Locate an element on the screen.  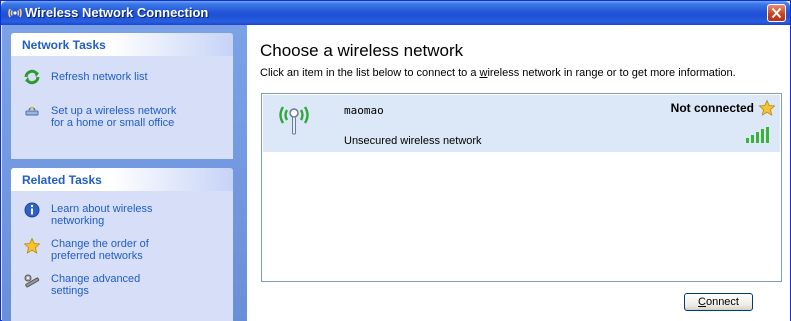
star-icon is located at coordinates (32, 245).